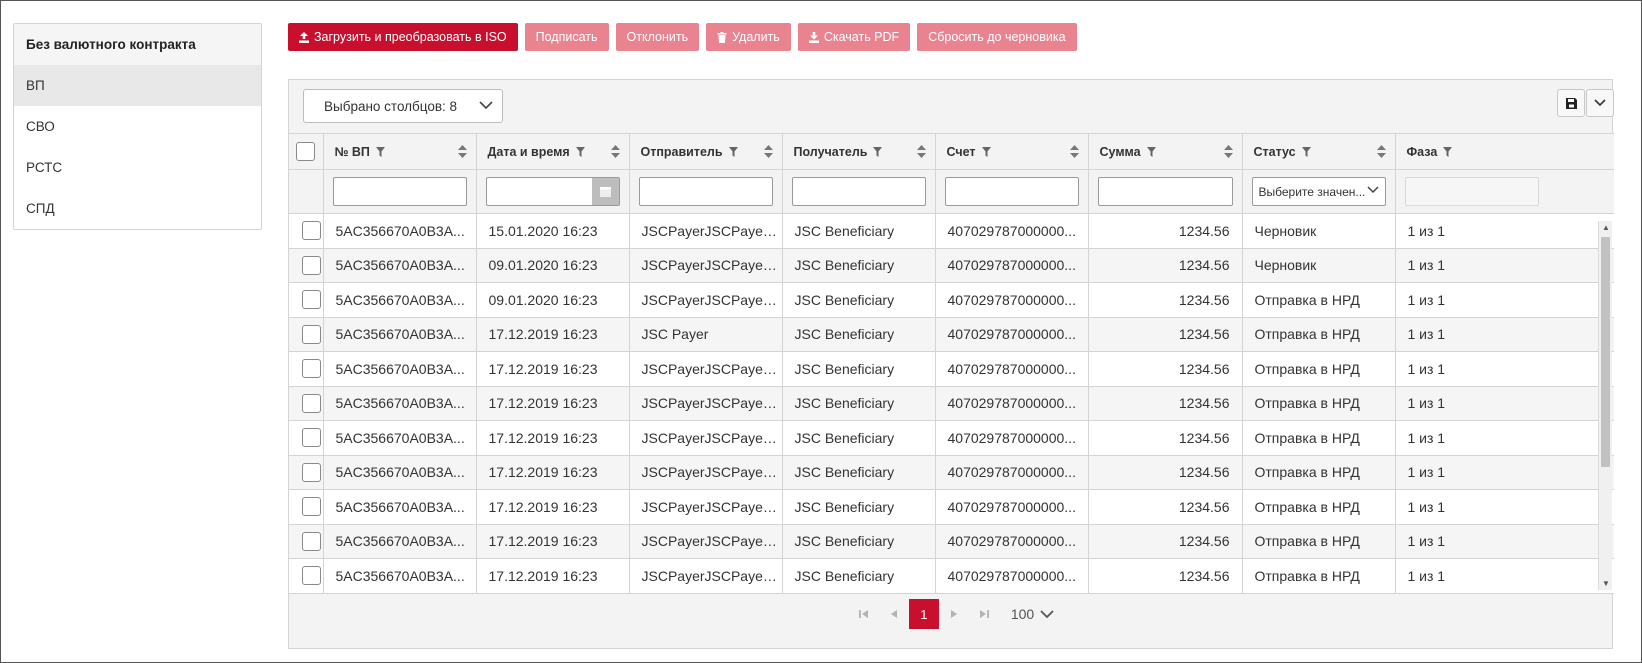 The image size is (1642, 663). I want to click on current-page-button: 1, so click(923, 614).